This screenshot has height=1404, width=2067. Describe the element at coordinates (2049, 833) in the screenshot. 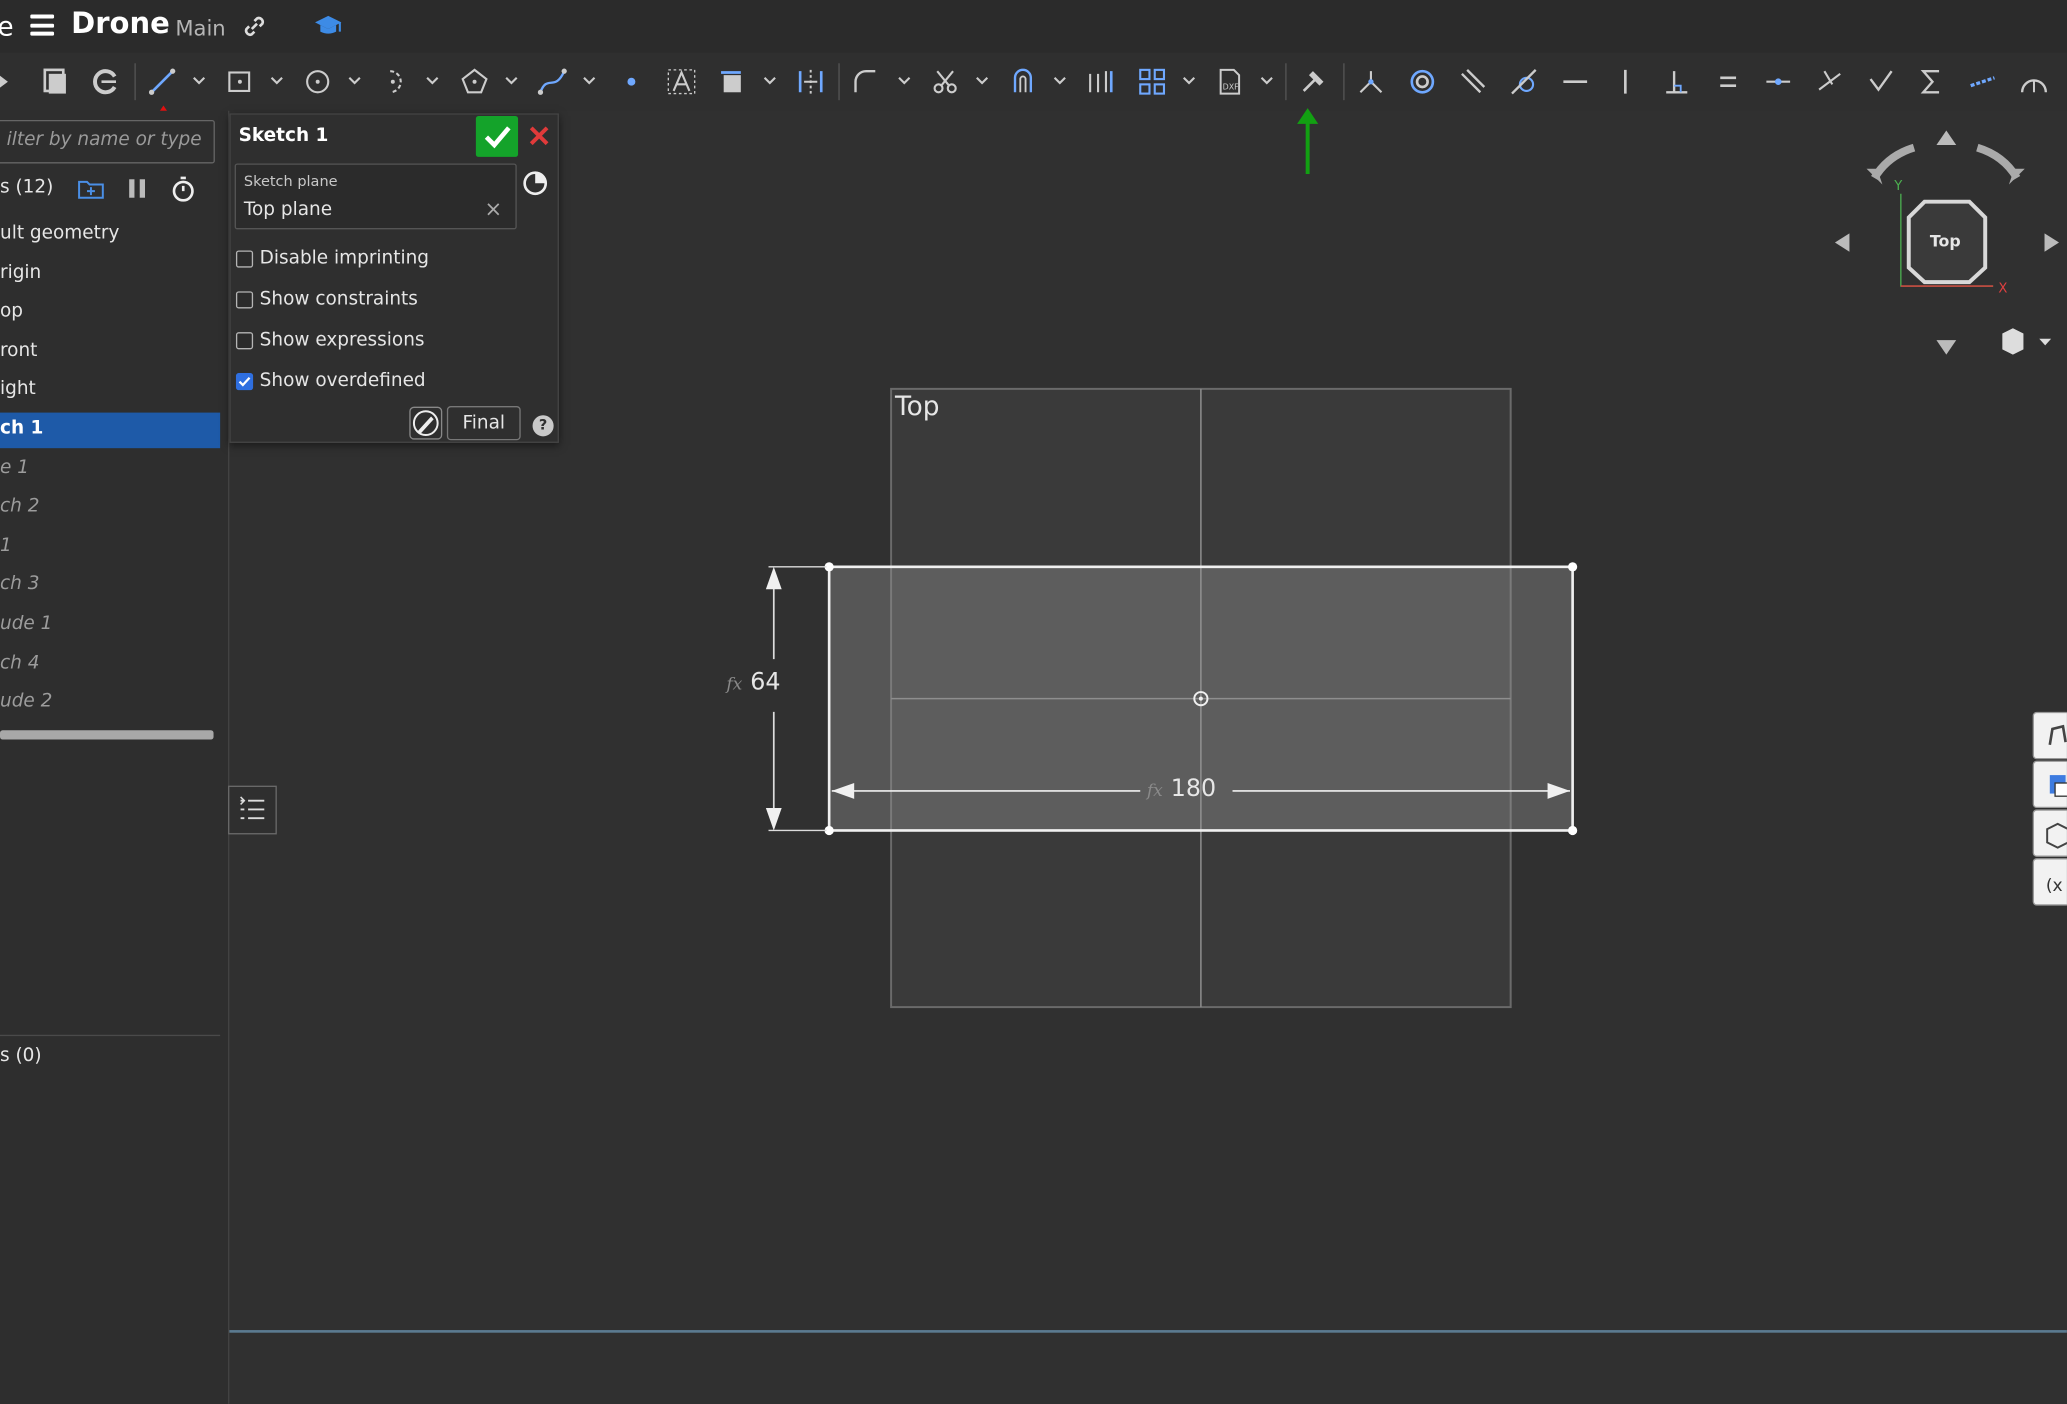

I see `cube-panel-tab` at that location.